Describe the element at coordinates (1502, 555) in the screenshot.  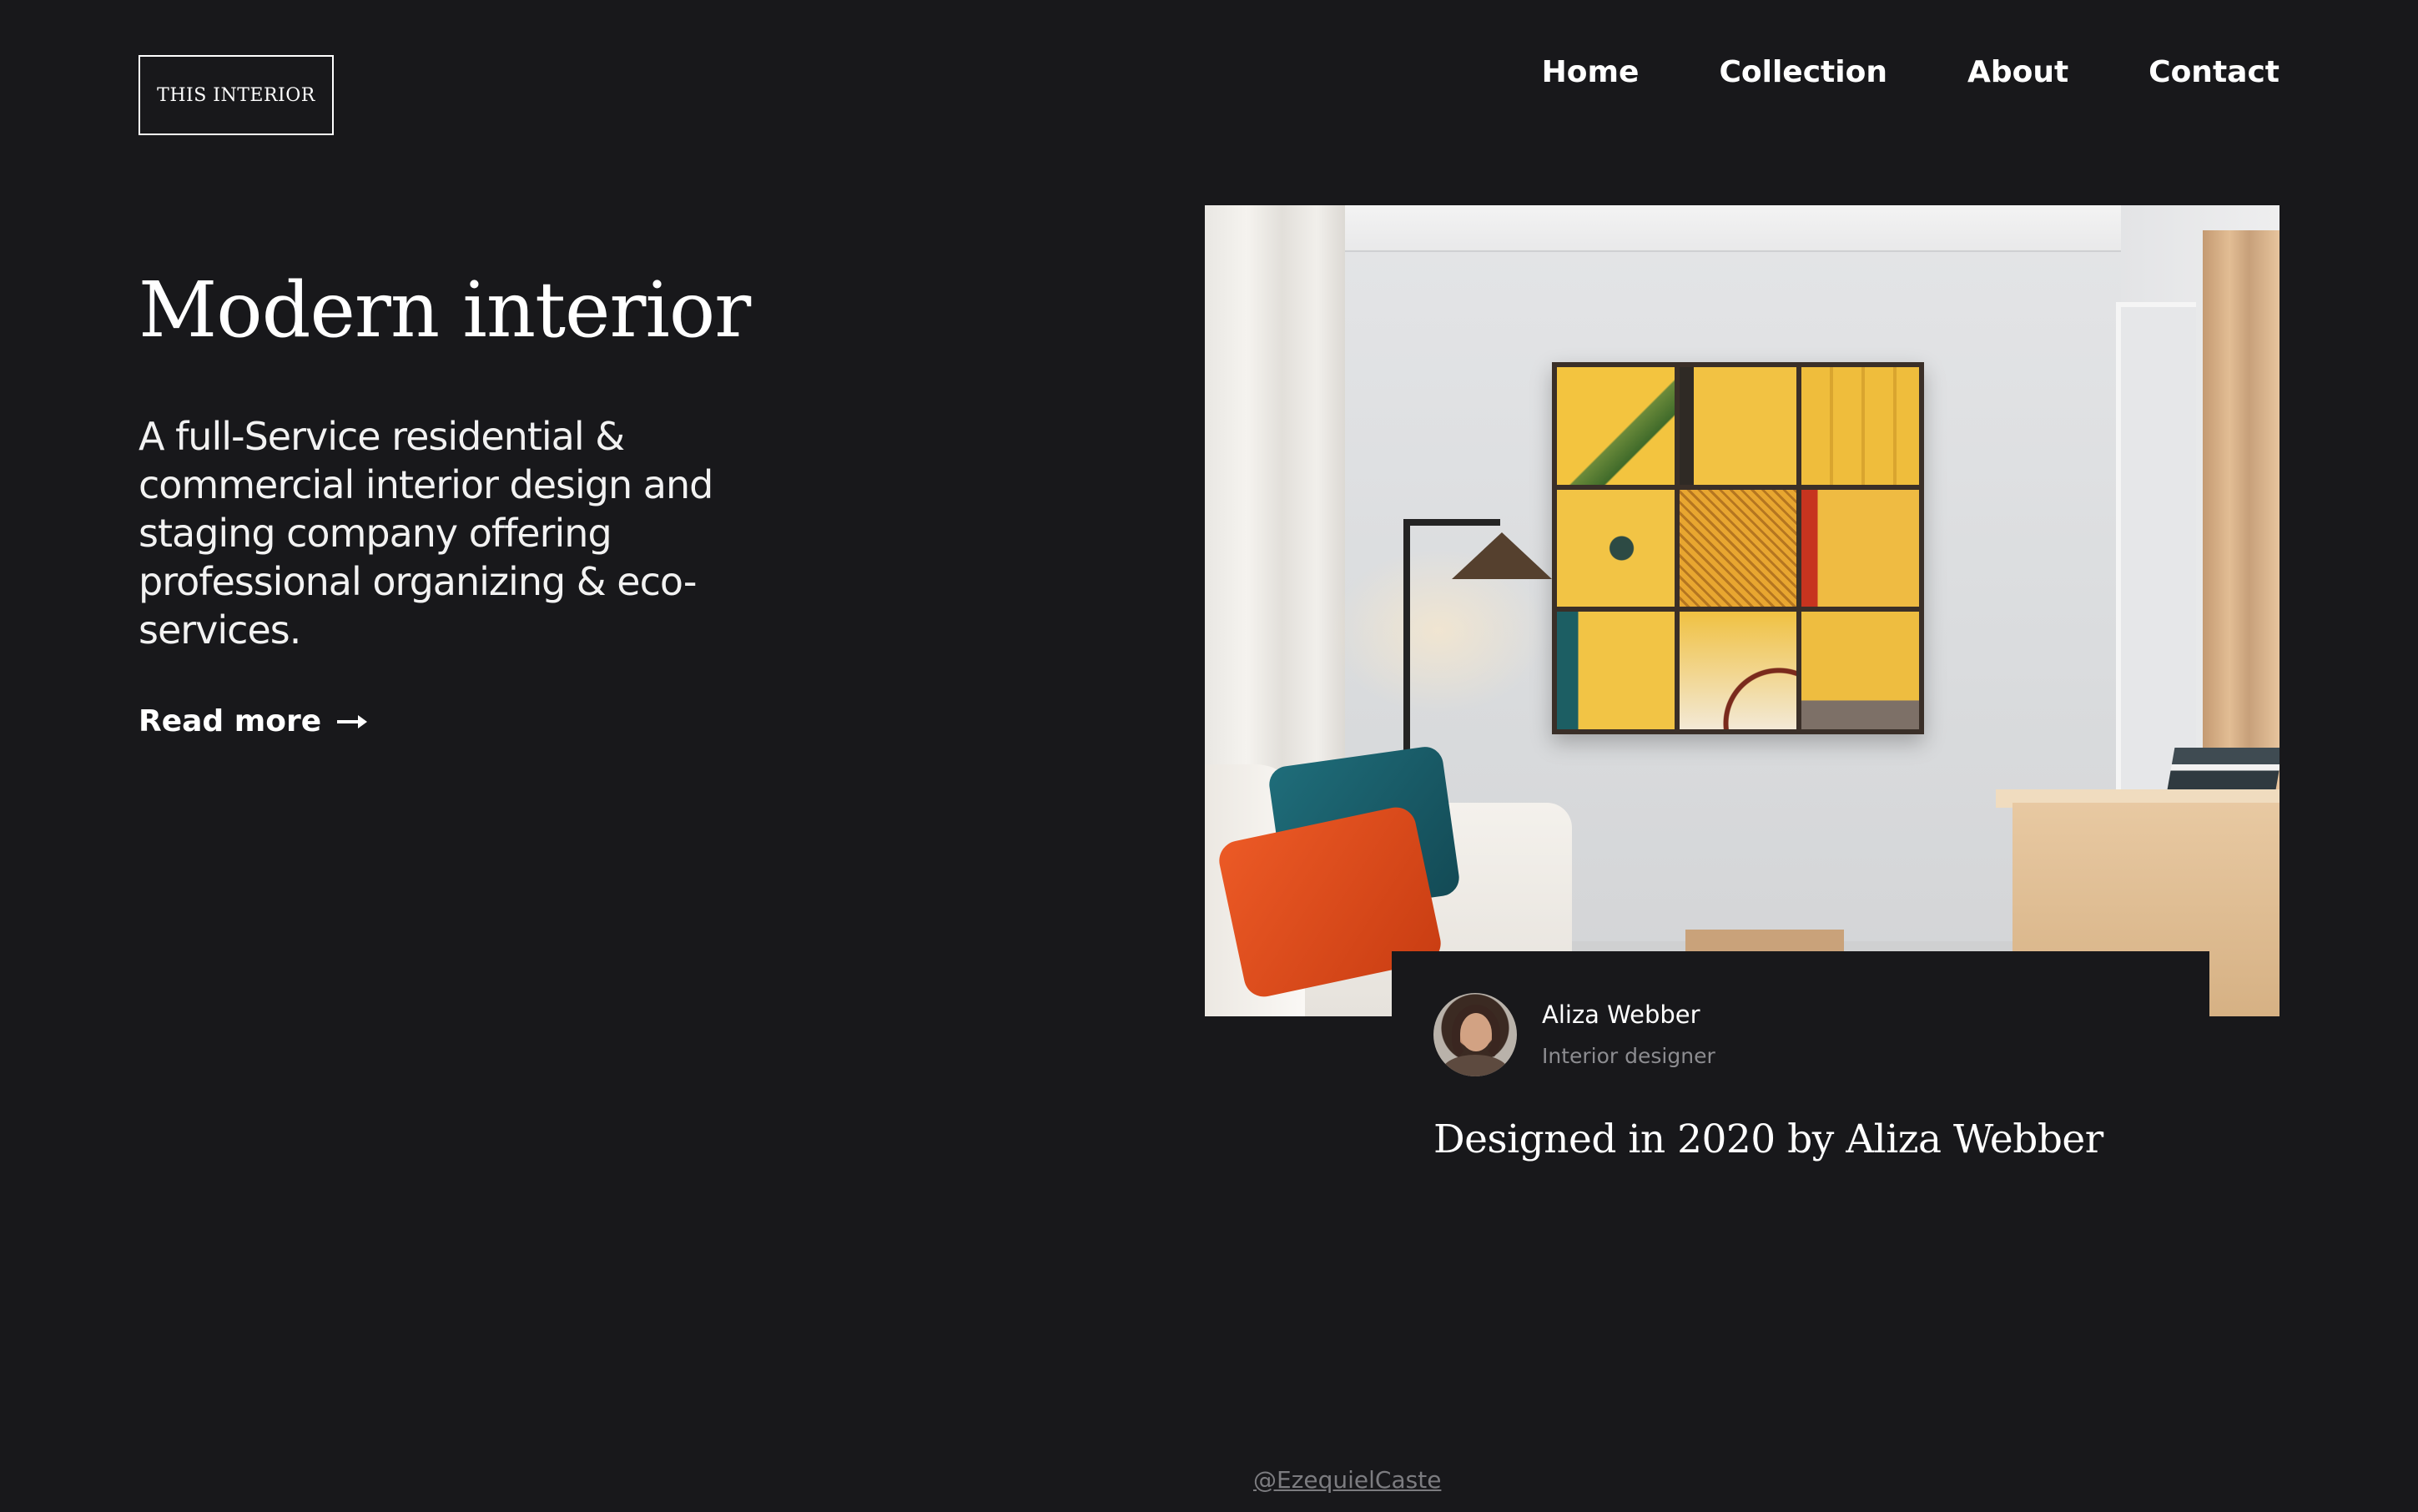
I see `floor-lamp-shade` at that location.